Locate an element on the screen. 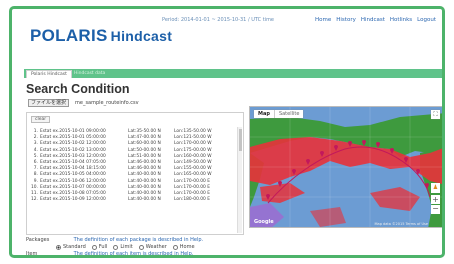  fullscreen-icon: ⛶ is located at coordinates (435, 114).